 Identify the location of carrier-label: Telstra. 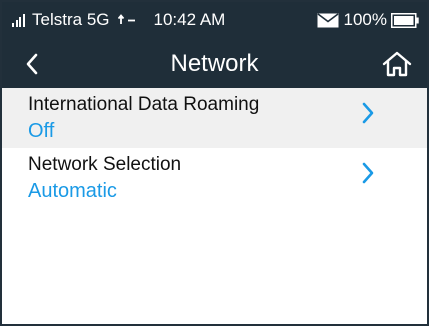
(57, 19).